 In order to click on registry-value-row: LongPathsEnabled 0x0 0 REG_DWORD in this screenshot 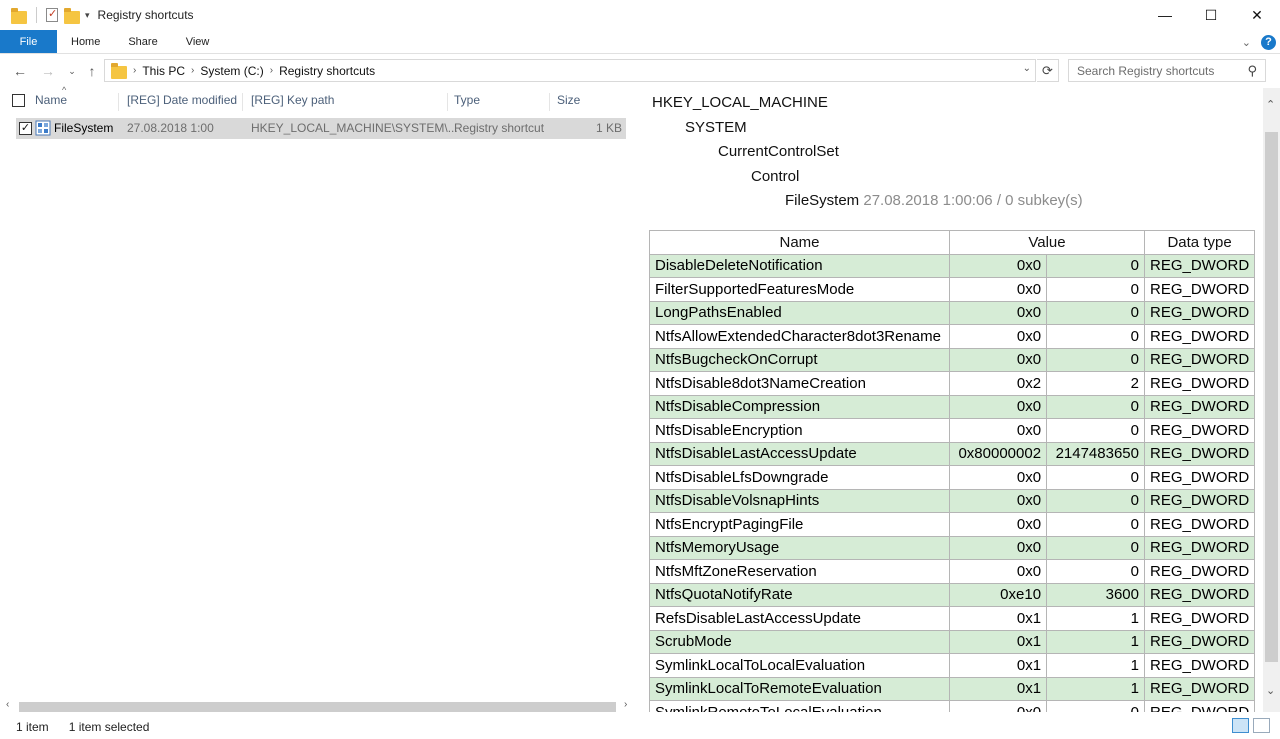, I will do `click(952, 312)`.